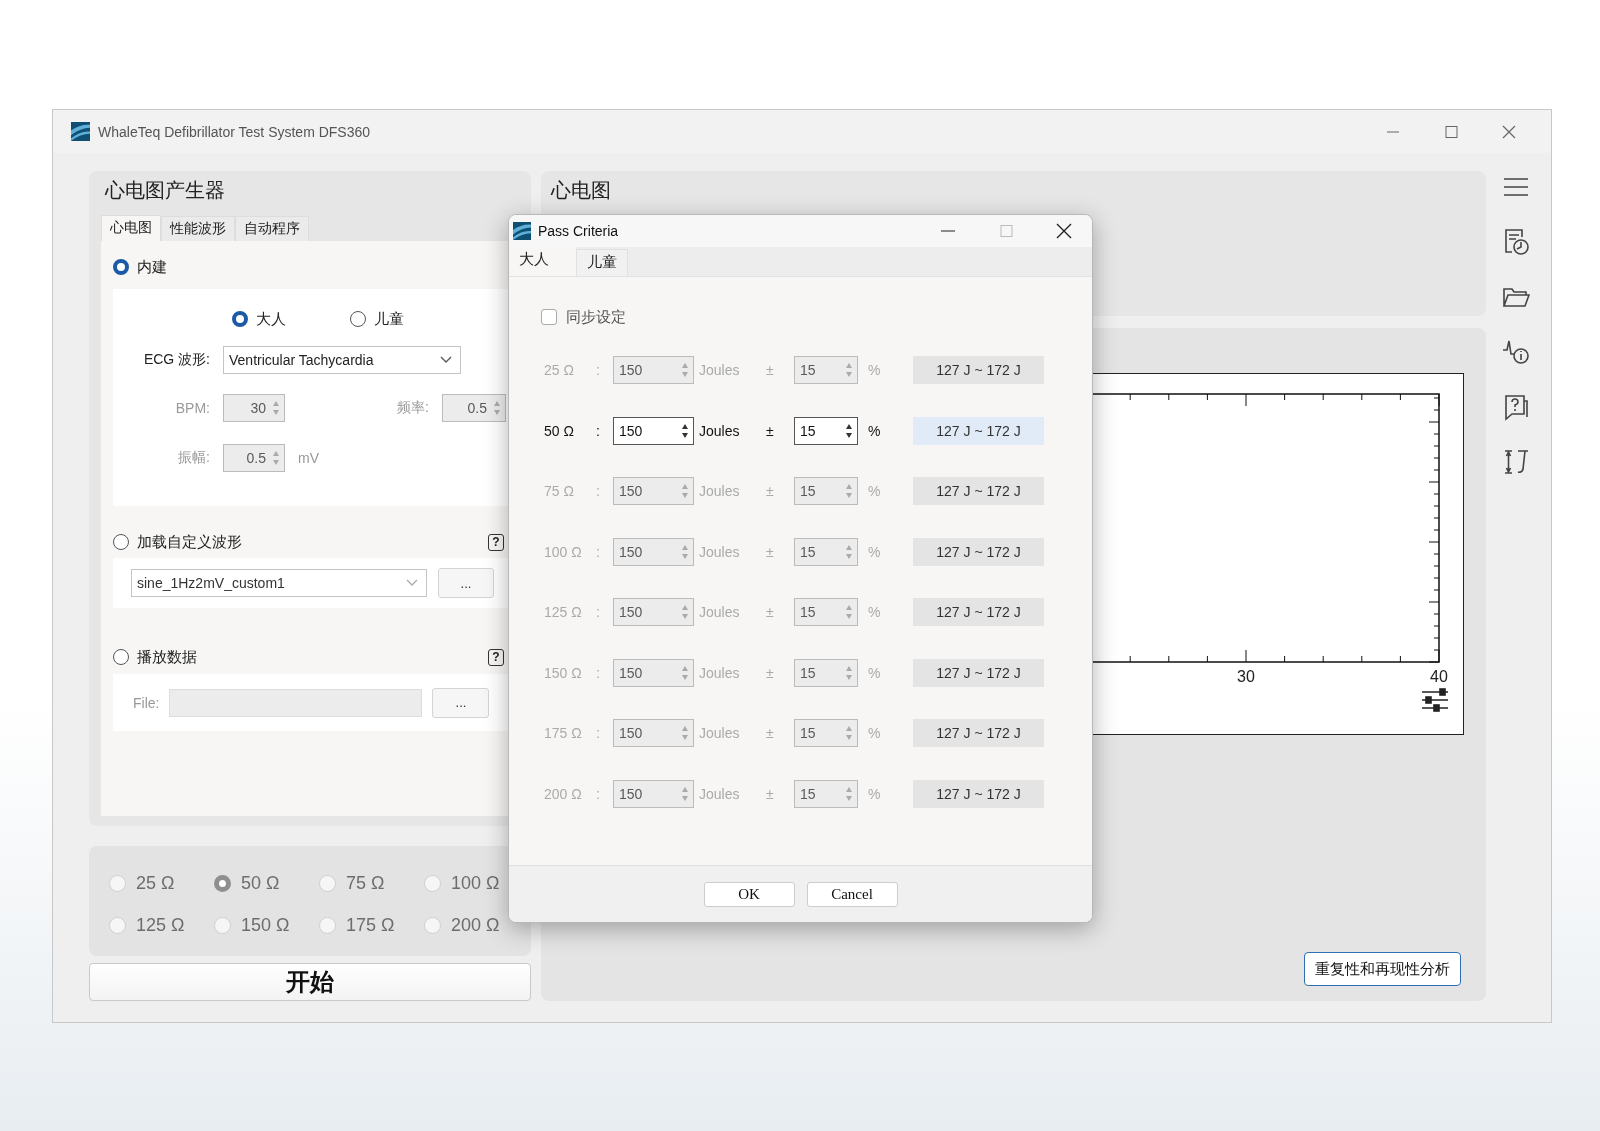 This screenshot has height=1131, width=1600. Describe the element at coordinates (155, 883) in the screenshot. I see `option-label: 25 Ω` at that location.